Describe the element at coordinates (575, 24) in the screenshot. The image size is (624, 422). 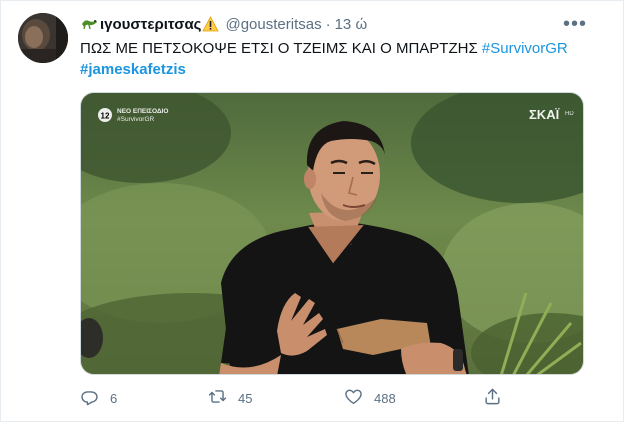
I see `more-icon: •••` at that location.